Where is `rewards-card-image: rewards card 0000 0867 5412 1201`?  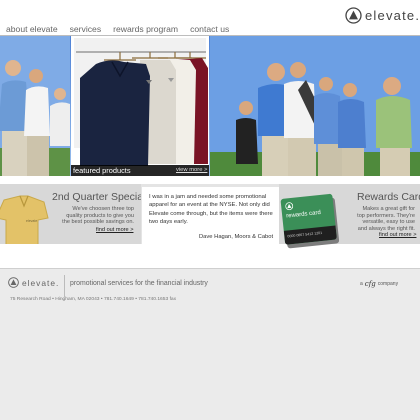 rewards-card-image: rewards card 0000 0867 5412 1201 is located at coordinates (310, 222).